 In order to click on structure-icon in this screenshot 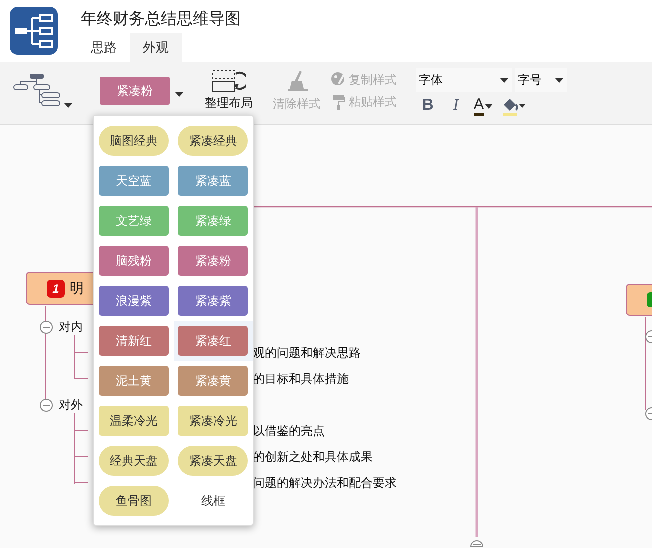, I will do `click(37, 90)`.